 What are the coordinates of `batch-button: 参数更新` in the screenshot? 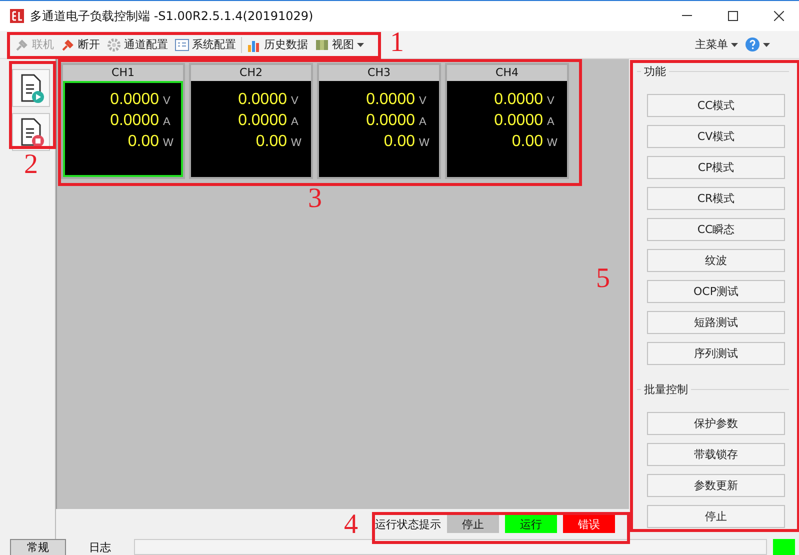 It's located at (716, 485).